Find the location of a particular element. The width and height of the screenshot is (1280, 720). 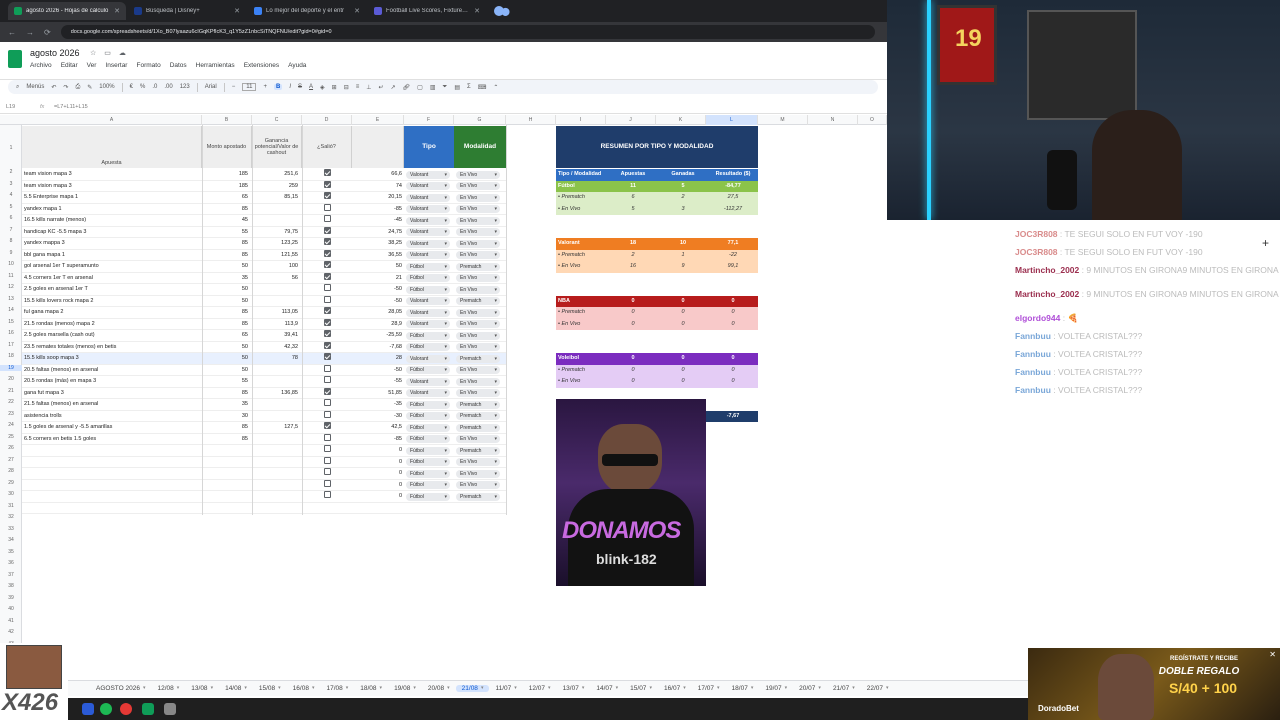

cell-ganancia: 259 is located at coordinates (276, 187).